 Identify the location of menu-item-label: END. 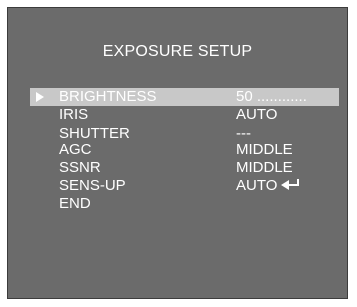
(75, 203).